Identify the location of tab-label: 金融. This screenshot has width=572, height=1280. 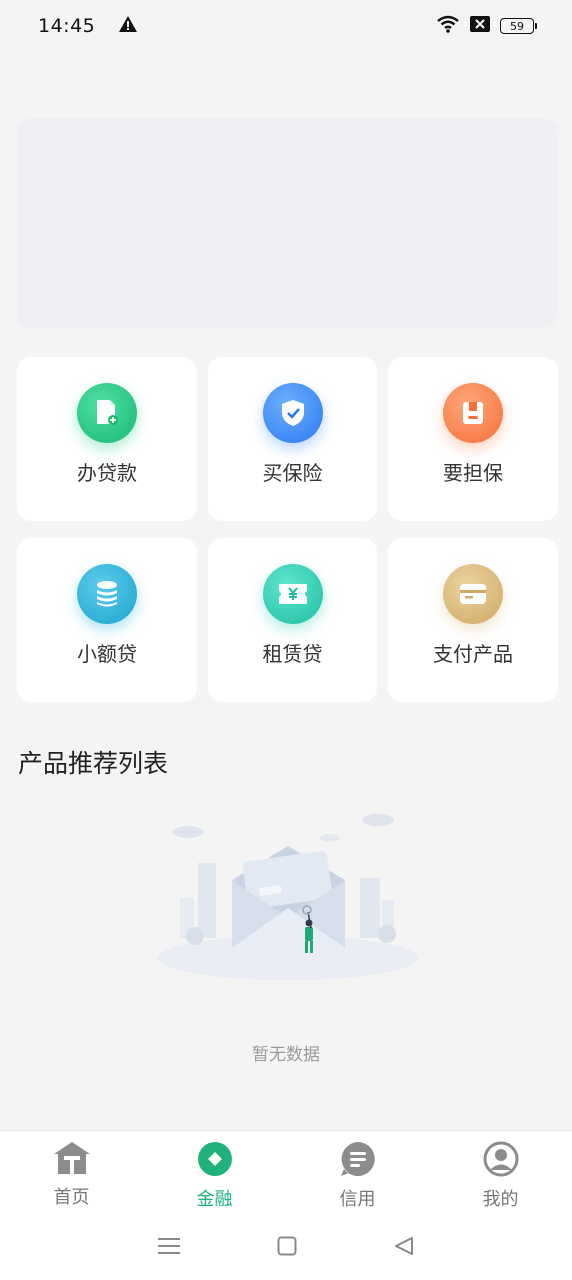
(214, 1199).